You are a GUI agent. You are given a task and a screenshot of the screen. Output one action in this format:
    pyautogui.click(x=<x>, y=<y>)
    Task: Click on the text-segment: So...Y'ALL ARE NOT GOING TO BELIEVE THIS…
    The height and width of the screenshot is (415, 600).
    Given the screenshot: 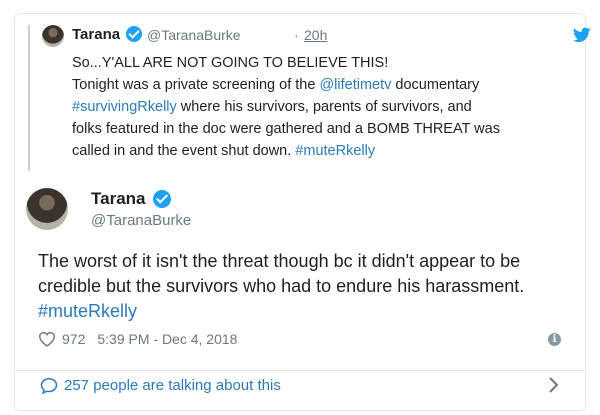 What is the action you would take?
    pyautogui.click(x=230, y=63)
    